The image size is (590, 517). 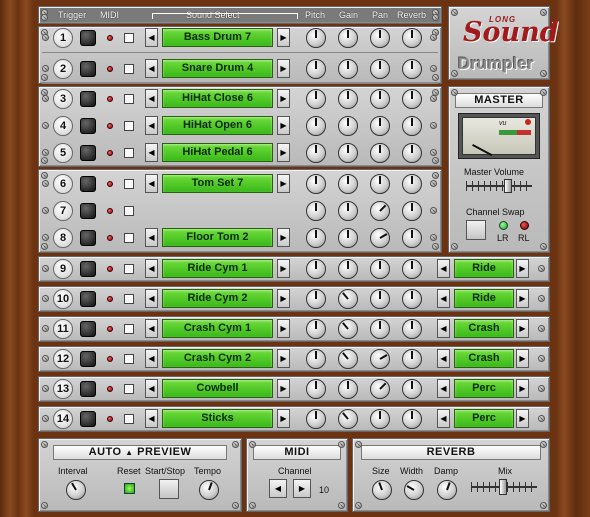 I want to click on master-volume-slider, so click(x=499, y=186).